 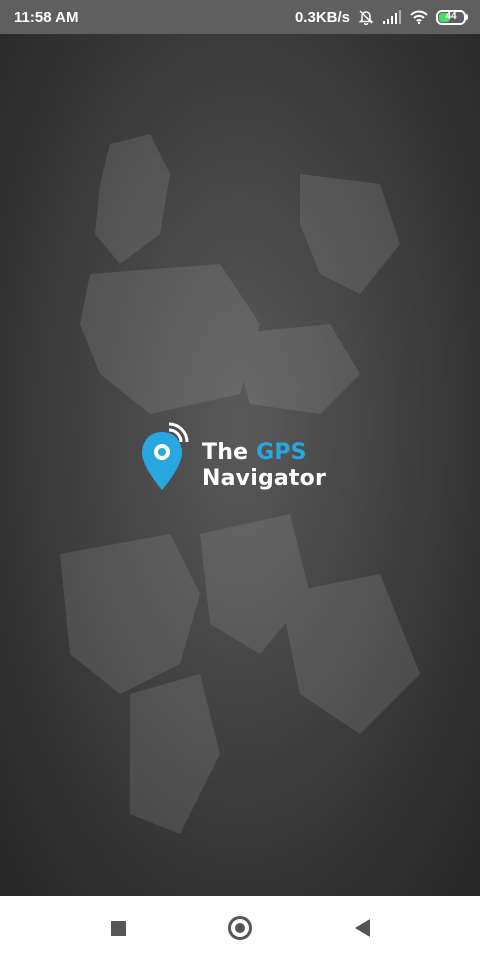 I want to click on silent-bell-icon, so click(x=366, y=17).